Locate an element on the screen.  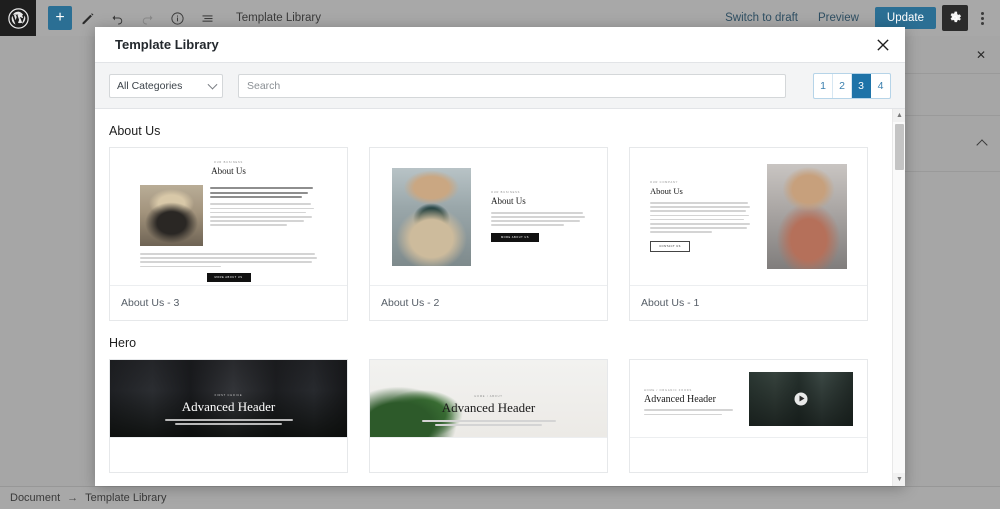
template-card-caption: About Us - 1 is located at coordinates (670, 303).